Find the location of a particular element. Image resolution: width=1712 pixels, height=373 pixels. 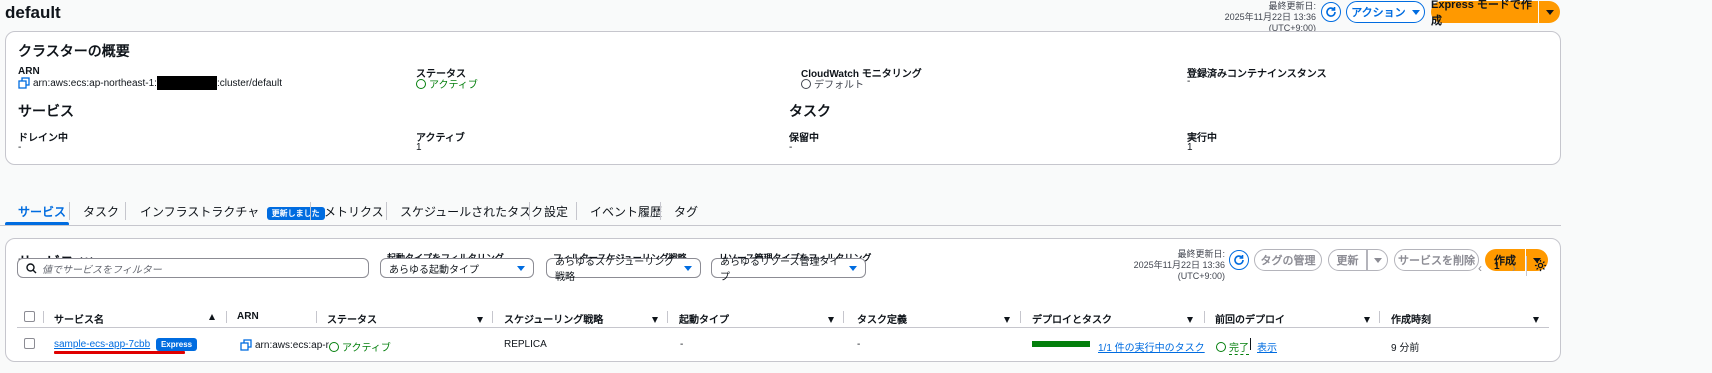

created-cell: 9 分前 is located at coordinates (1405, 348).